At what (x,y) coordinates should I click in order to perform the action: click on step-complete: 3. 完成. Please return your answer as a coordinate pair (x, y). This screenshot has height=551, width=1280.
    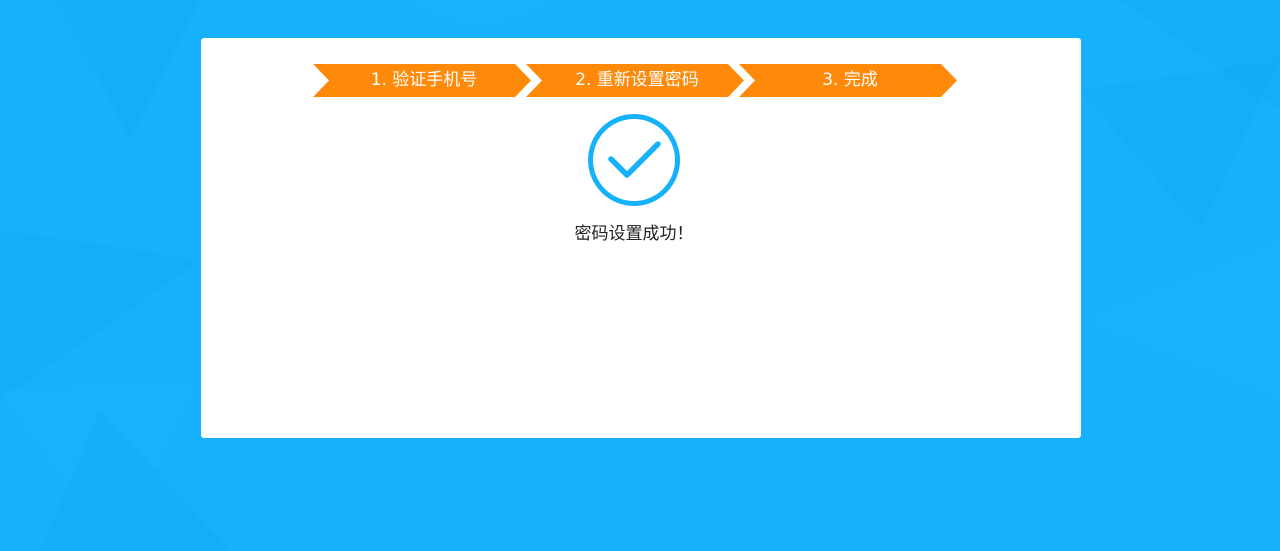
    Looking at the image, I should click on (848, 80).